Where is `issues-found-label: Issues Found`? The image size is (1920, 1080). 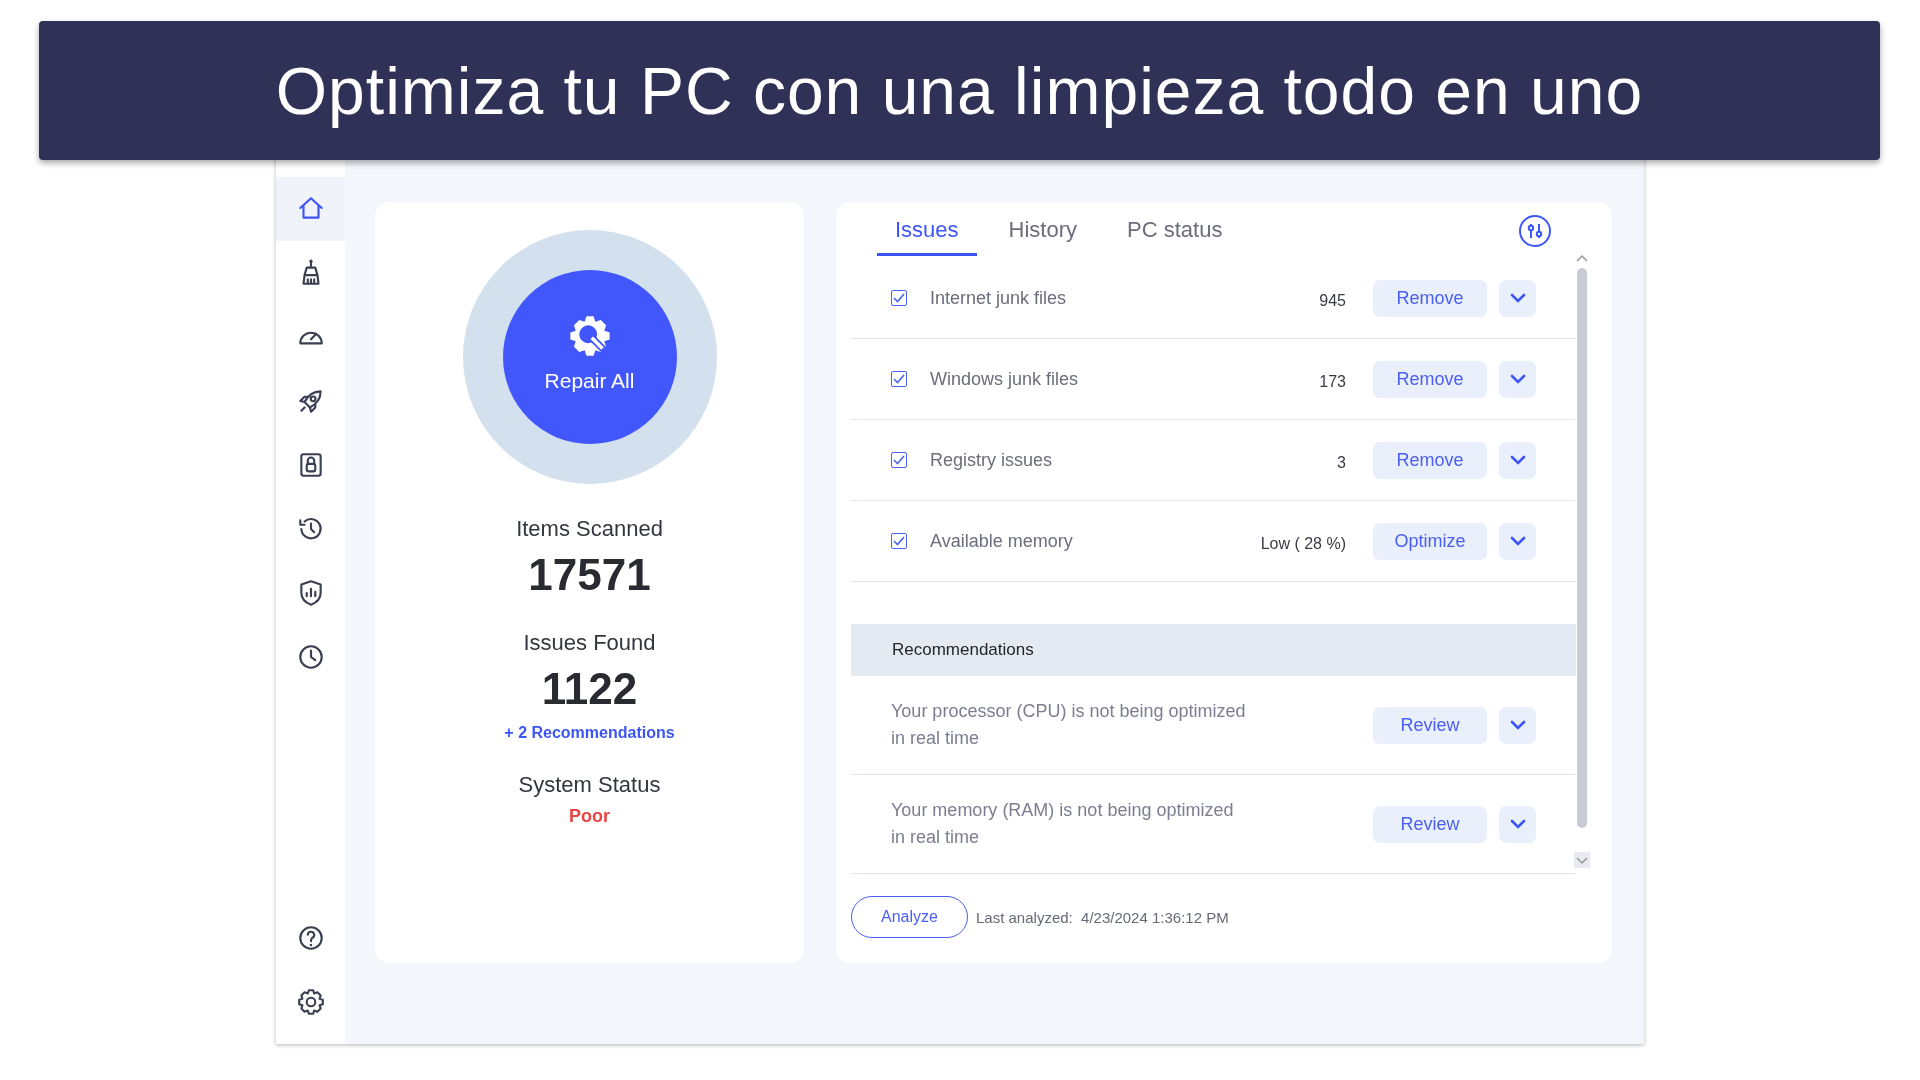
issues-found-label: Issues Found is located at coordinates (589, 643).